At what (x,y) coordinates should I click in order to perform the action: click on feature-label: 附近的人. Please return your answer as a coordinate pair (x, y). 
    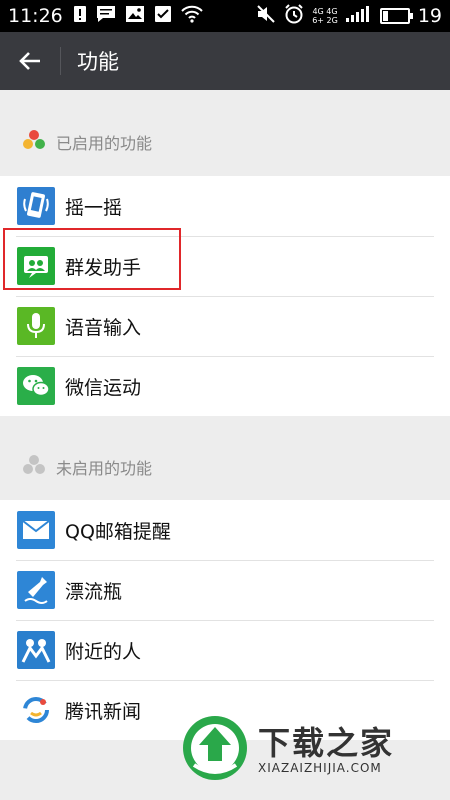
    Looking at the image, I should click on (103, 651).